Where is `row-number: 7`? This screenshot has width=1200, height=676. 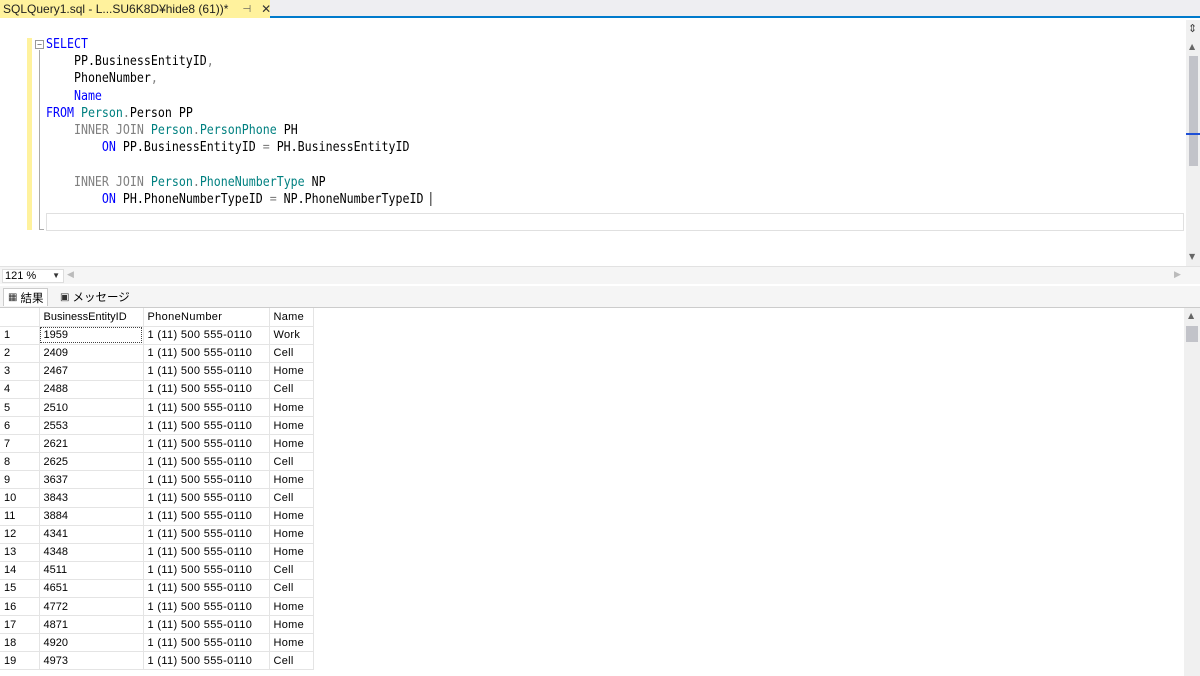 row-number: 7 is located at coordinates (20, 444).